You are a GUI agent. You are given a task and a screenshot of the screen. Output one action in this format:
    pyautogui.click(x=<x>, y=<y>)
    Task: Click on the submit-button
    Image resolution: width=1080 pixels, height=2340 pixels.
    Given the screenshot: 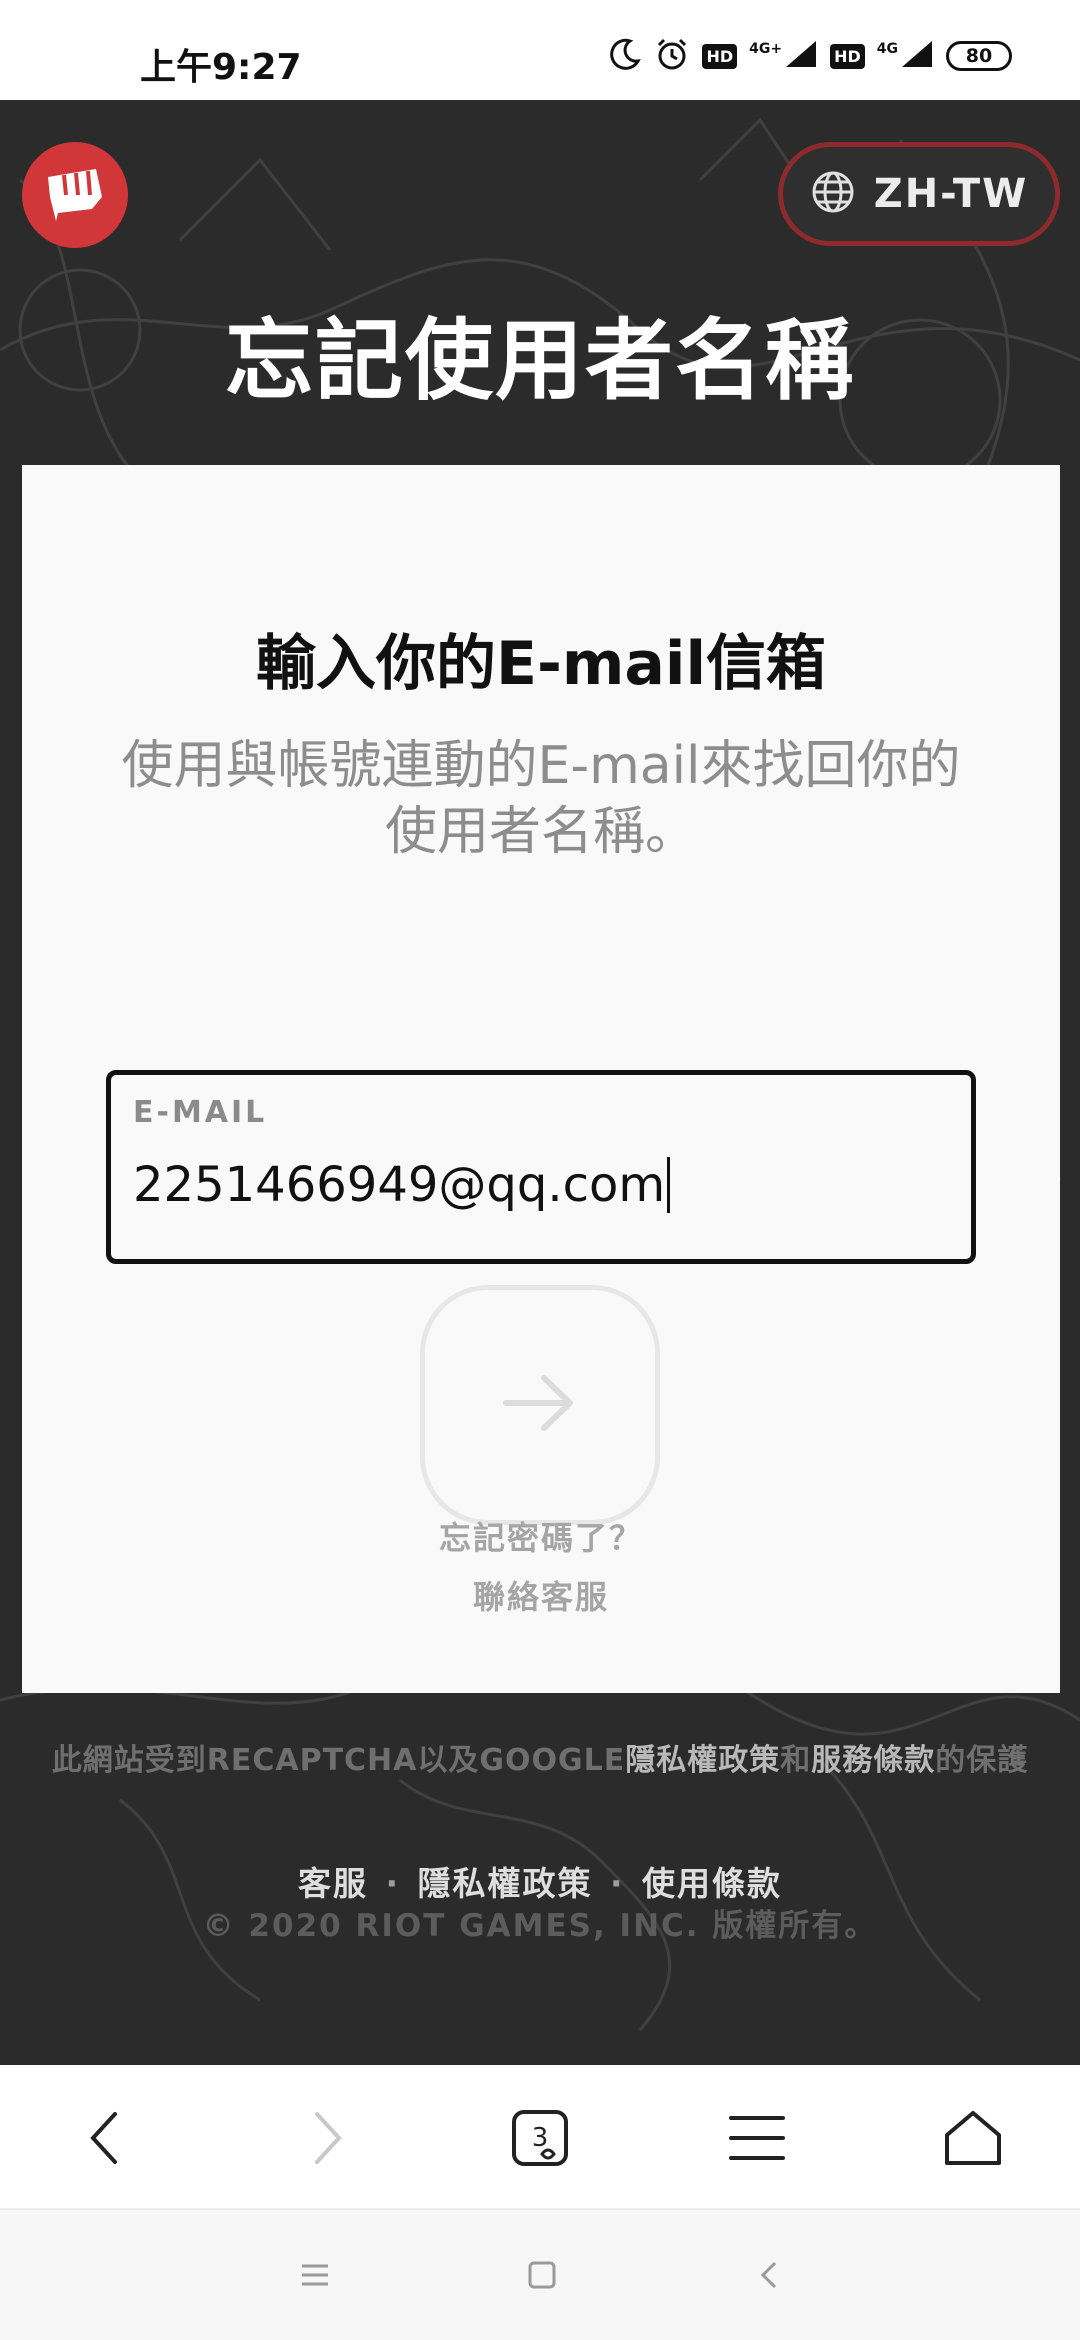 What is the action you would take?
    pyautogui.click(x=540, y=1405)
    